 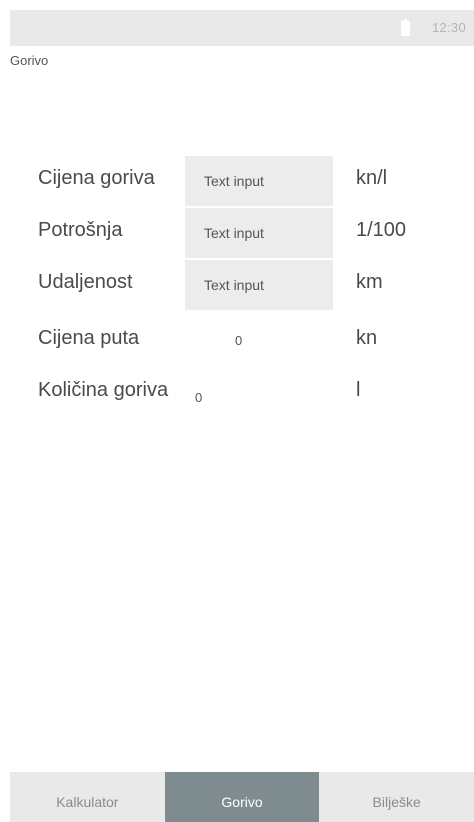 I want to click on battery-icon, so click(x=405, y=27).